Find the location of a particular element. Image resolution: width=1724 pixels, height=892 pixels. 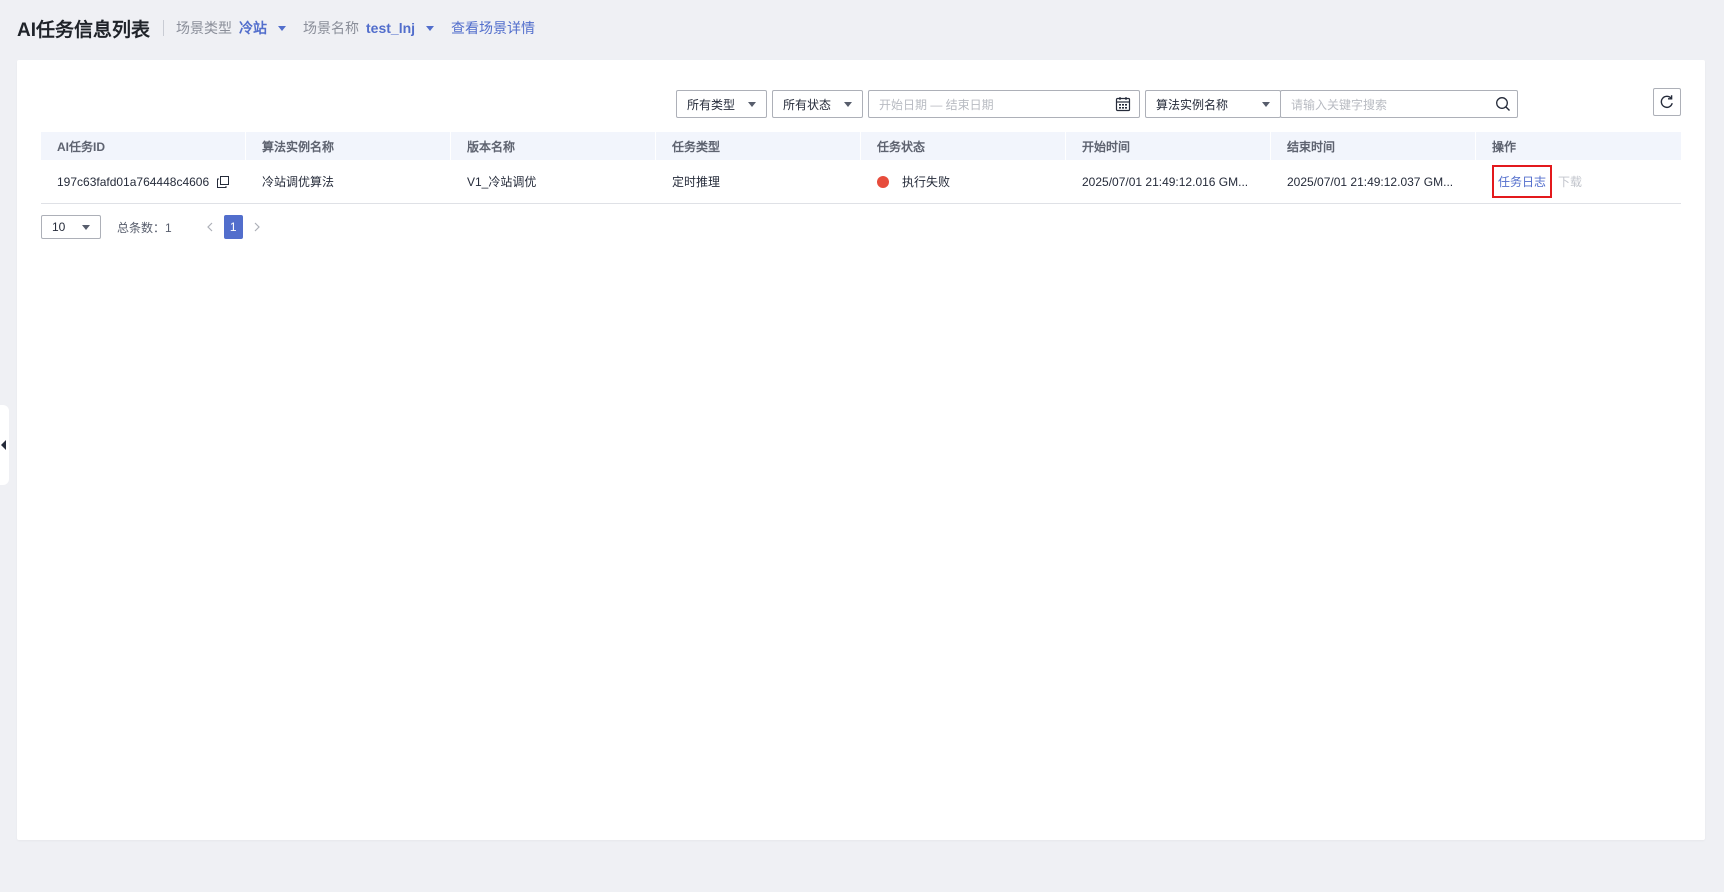

column-header-status: 任务状态 is located at coordinates (963, 146).